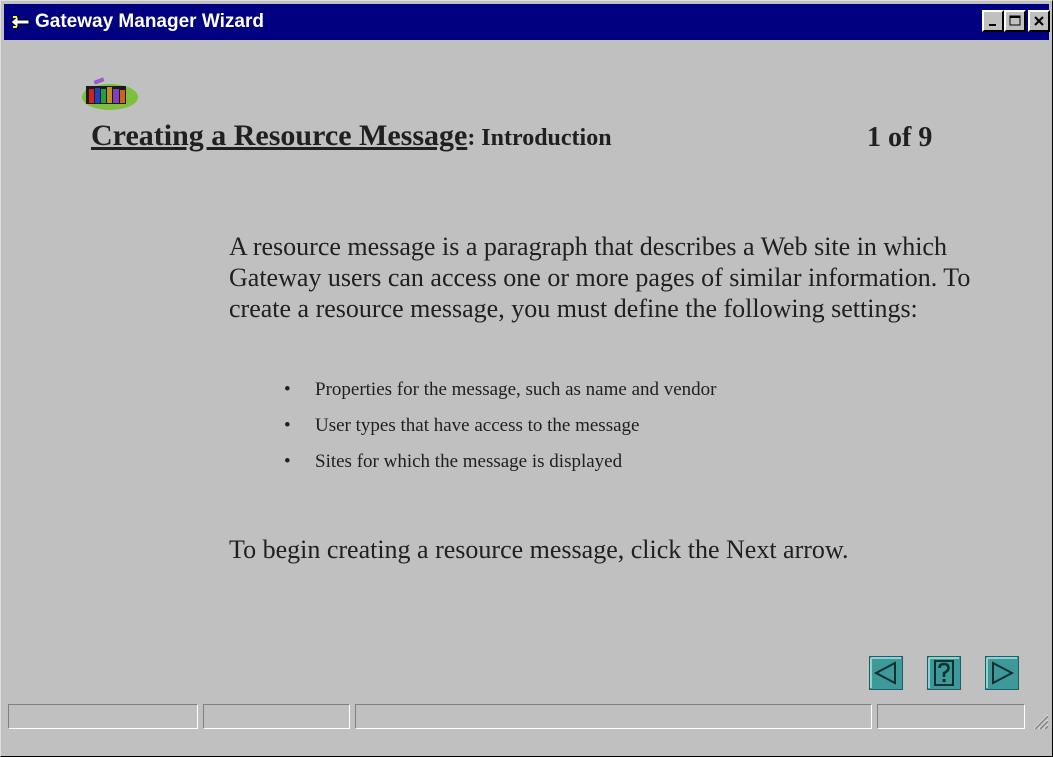 The width and height of the screenshot is (1053, 757). I want to click on resize-grip-icon, so click(1040, 721).